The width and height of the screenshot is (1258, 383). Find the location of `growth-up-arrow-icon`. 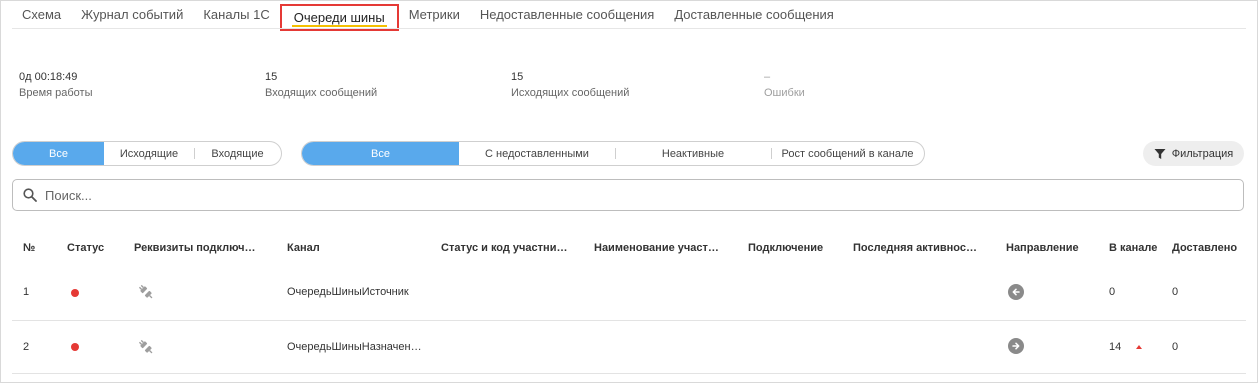

growth-up-arrow-icon is located at coordinates (1139, 347).